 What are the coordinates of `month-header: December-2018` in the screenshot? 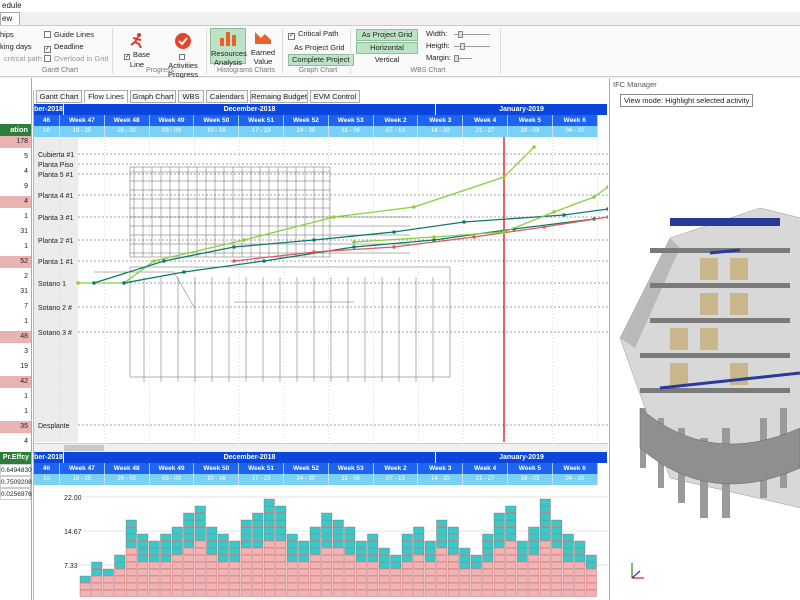 It's located at (250, 457).